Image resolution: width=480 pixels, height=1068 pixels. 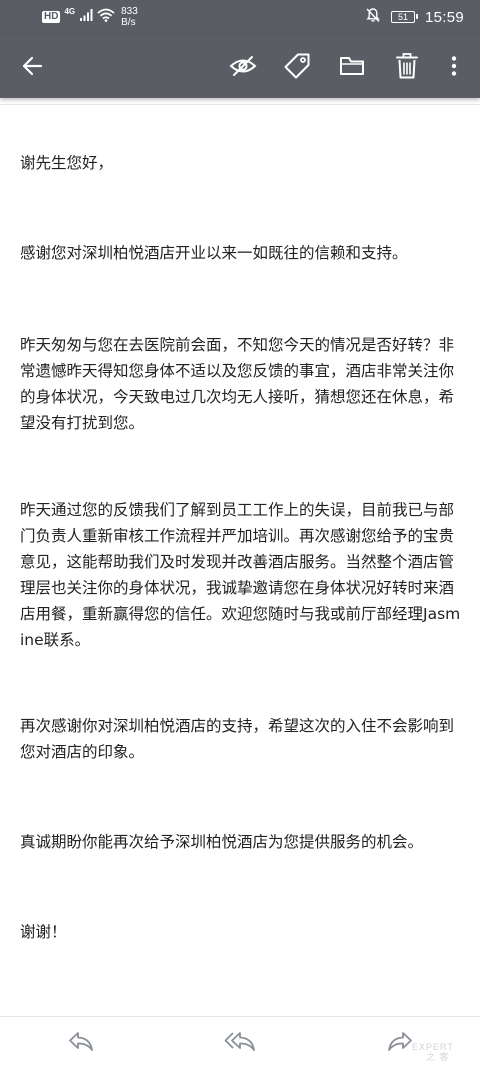 What do you see at coordinates (67, 163) in the screenshot?
I see `email-greeting: 谢先生您好，` at bounding box center [67, 163].